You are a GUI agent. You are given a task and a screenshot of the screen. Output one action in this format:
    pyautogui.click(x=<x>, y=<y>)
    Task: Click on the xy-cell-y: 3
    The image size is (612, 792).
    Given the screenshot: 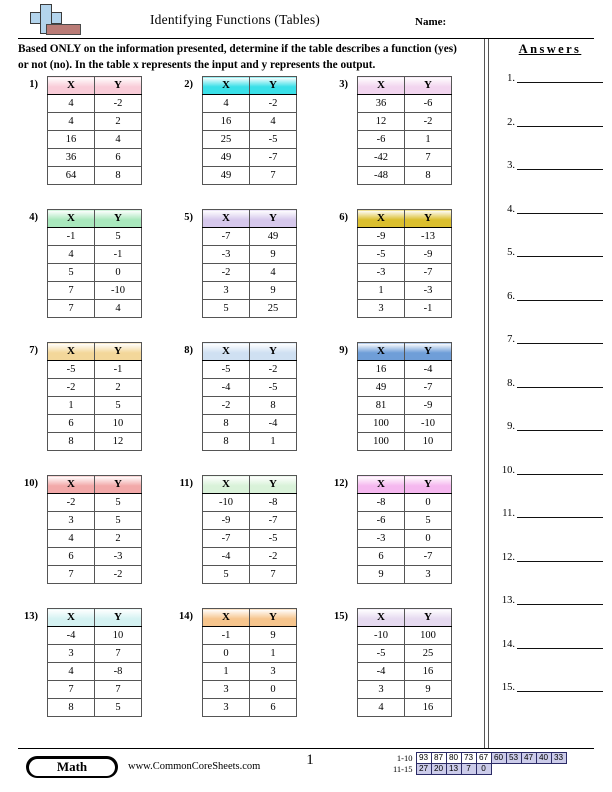 What is the action you would take?
    pyautogui.click(x=273, y=671)
    